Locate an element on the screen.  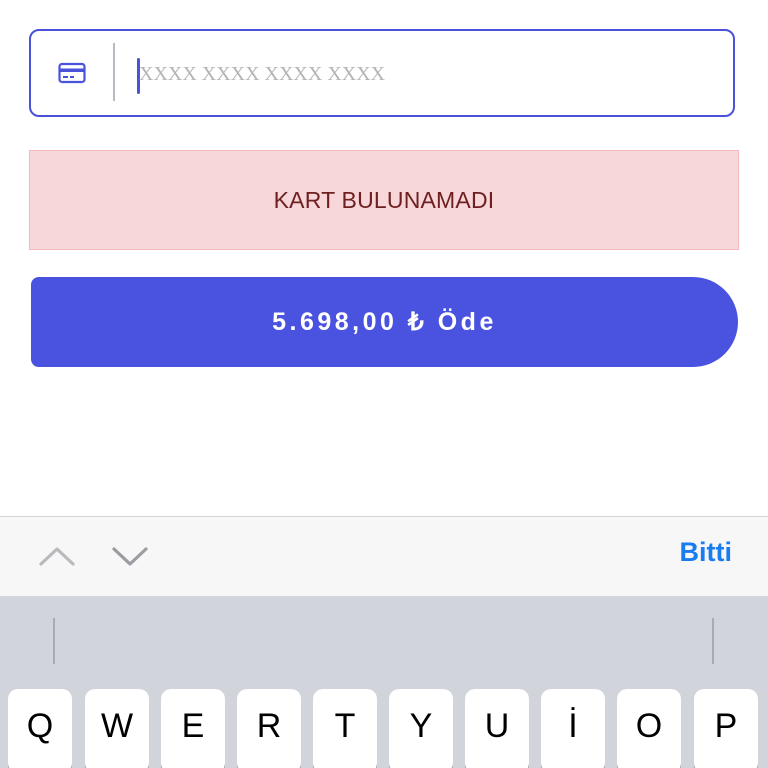
credit-card-icon is located at coordinates (72, 73).